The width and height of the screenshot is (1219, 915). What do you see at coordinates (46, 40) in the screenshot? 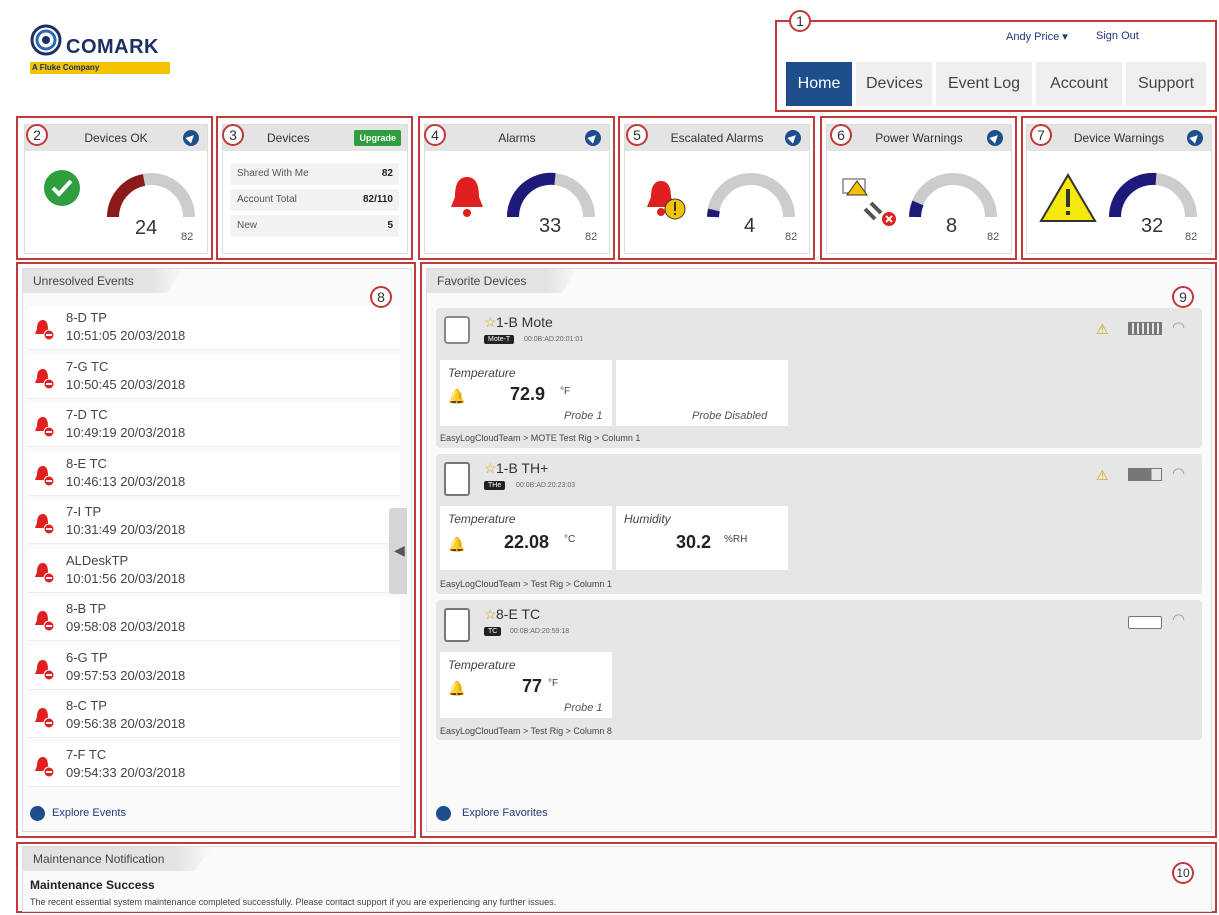
I see `comark-swirl-icon` at bounding box center [46, 40].